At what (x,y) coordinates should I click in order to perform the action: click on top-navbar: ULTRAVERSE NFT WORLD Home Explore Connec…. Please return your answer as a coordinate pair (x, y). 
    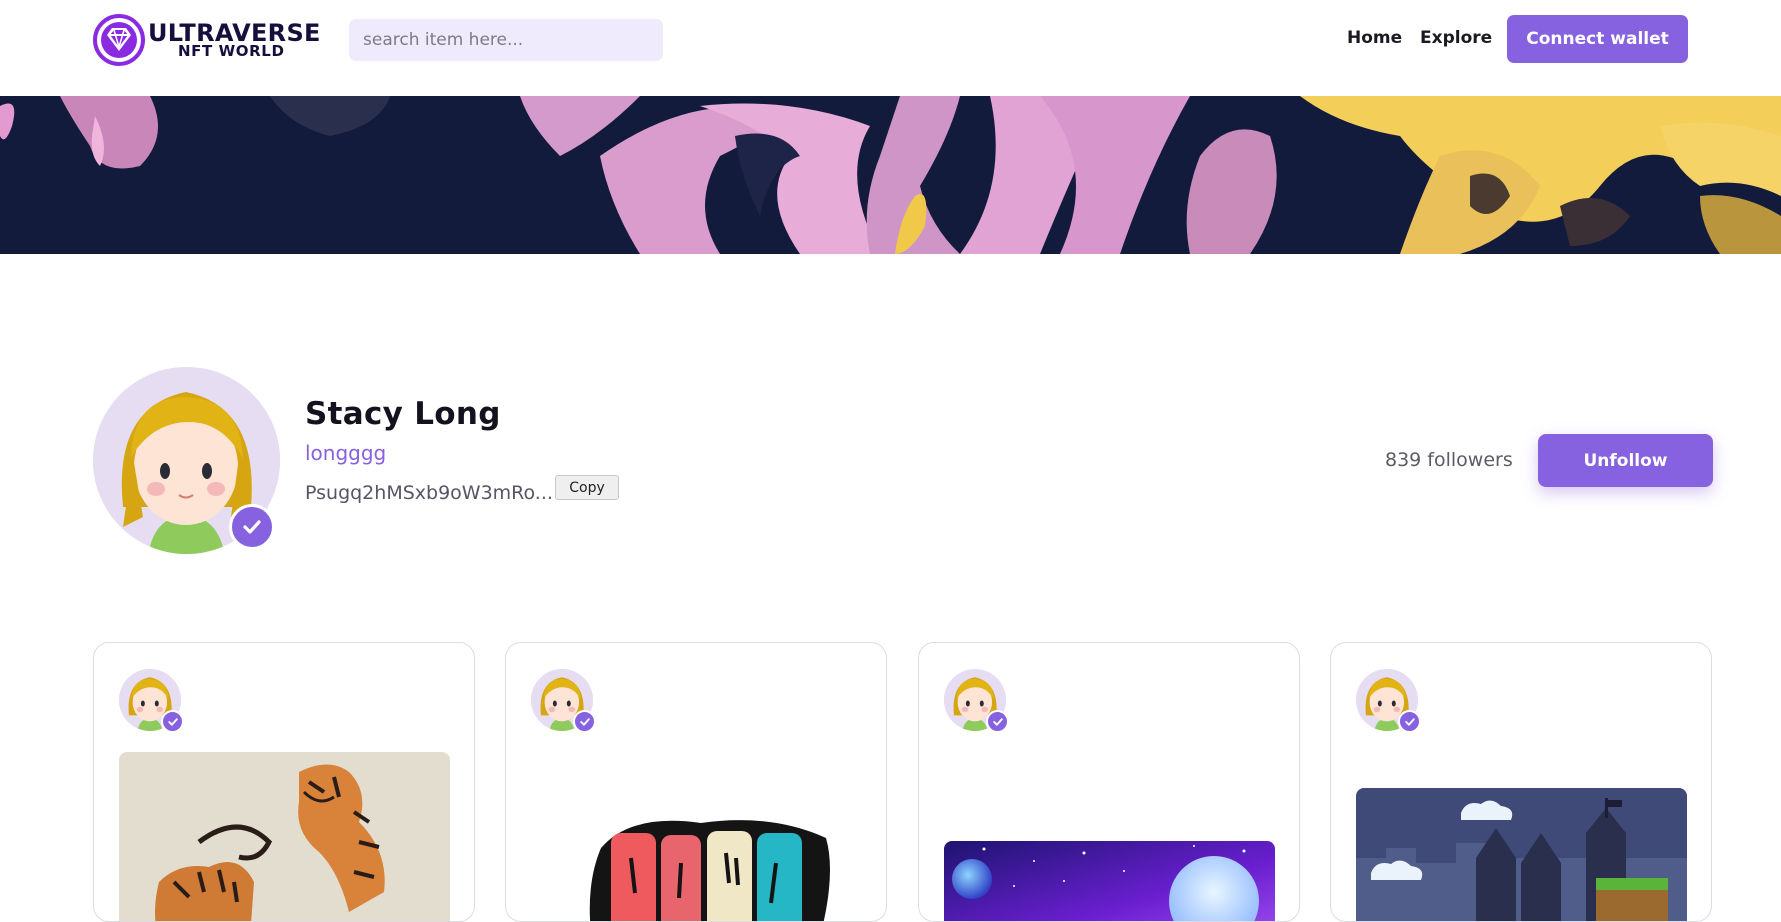
    Looking at the image, I should click on (890, 48).